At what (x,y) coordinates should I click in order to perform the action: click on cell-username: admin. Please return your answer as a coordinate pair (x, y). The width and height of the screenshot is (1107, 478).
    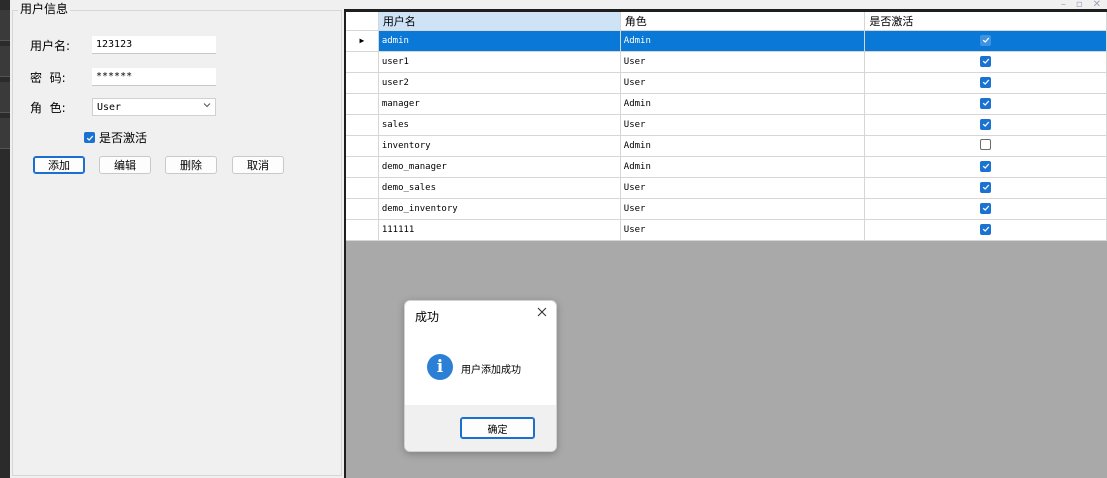
    Looking at the image, I should click on (499, 41).